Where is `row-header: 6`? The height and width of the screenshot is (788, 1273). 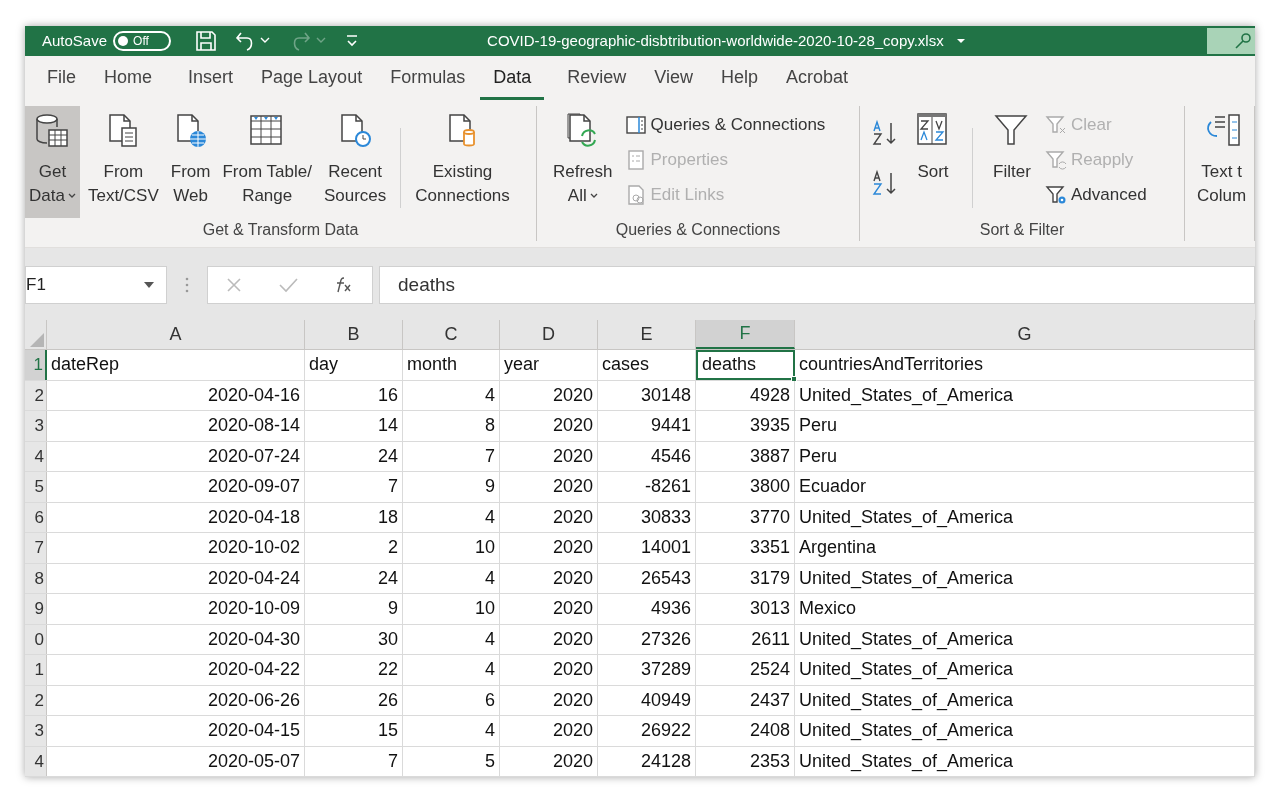 row-header: 6 is located at coordinates (36, 517).